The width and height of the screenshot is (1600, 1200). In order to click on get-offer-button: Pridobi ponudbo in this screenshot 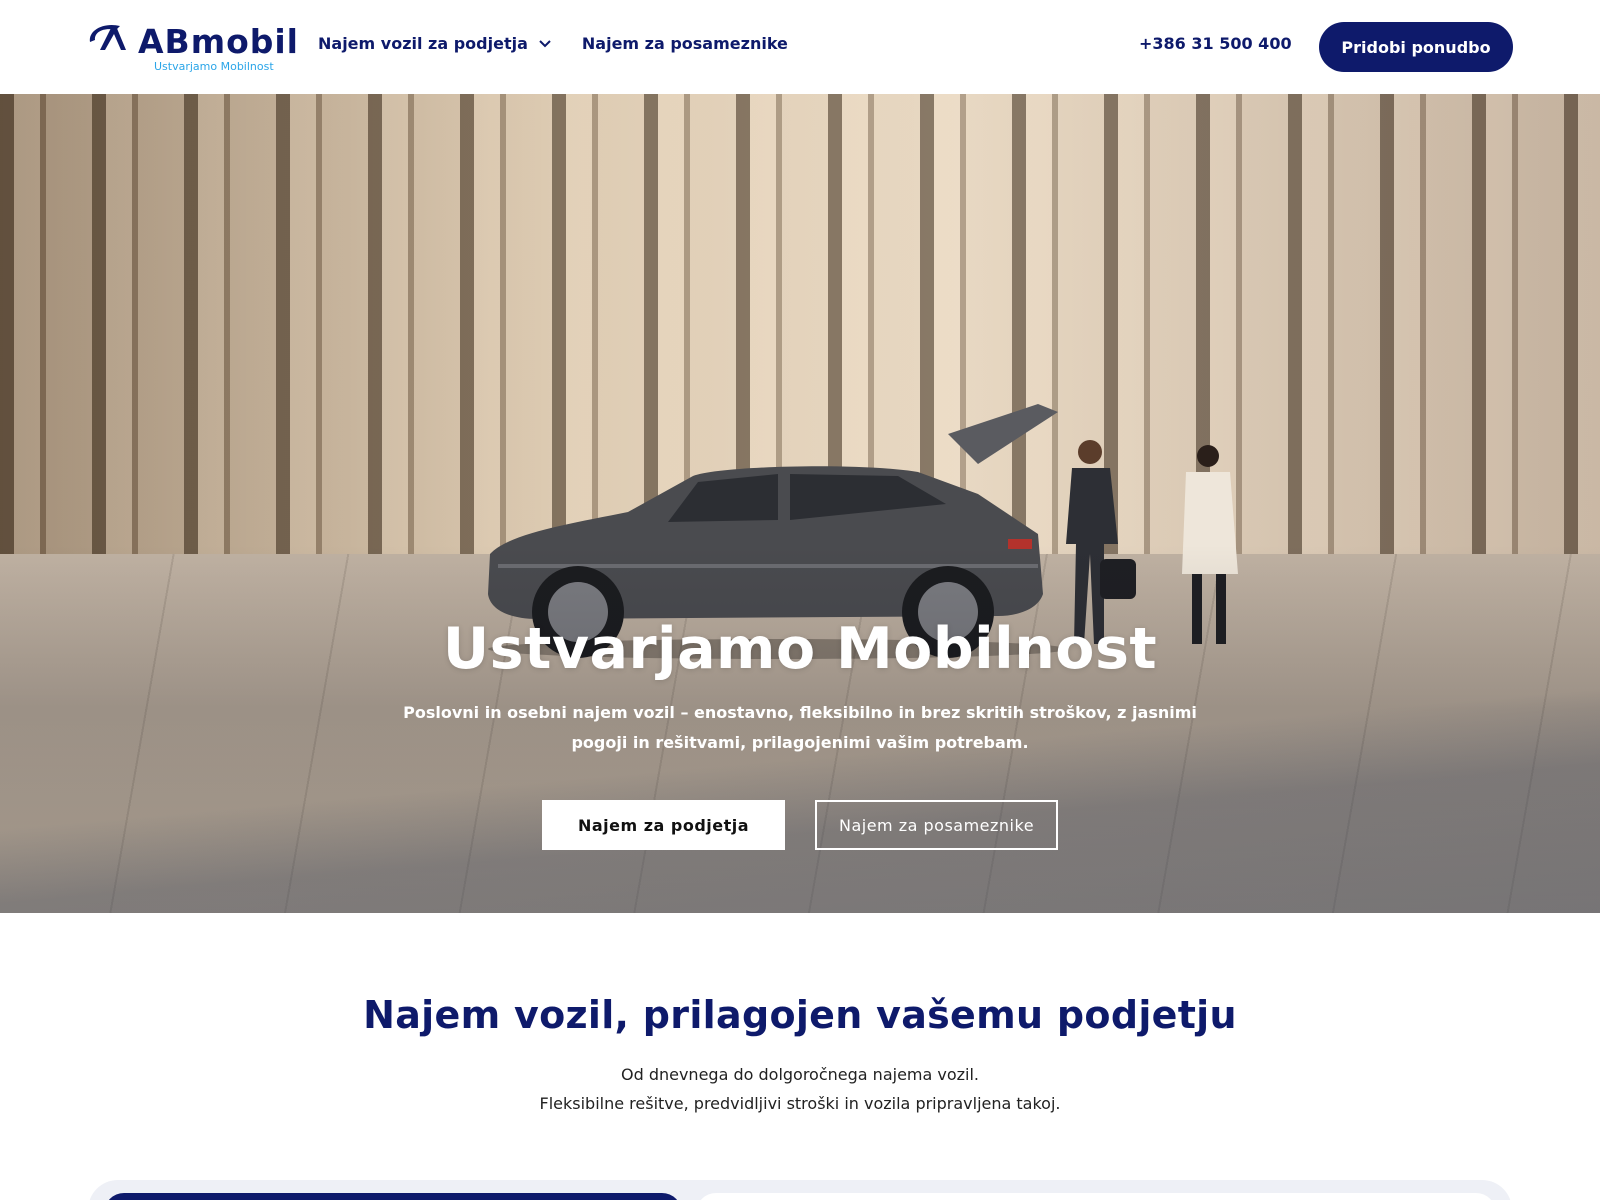, I will do `click(1416, 47)`.